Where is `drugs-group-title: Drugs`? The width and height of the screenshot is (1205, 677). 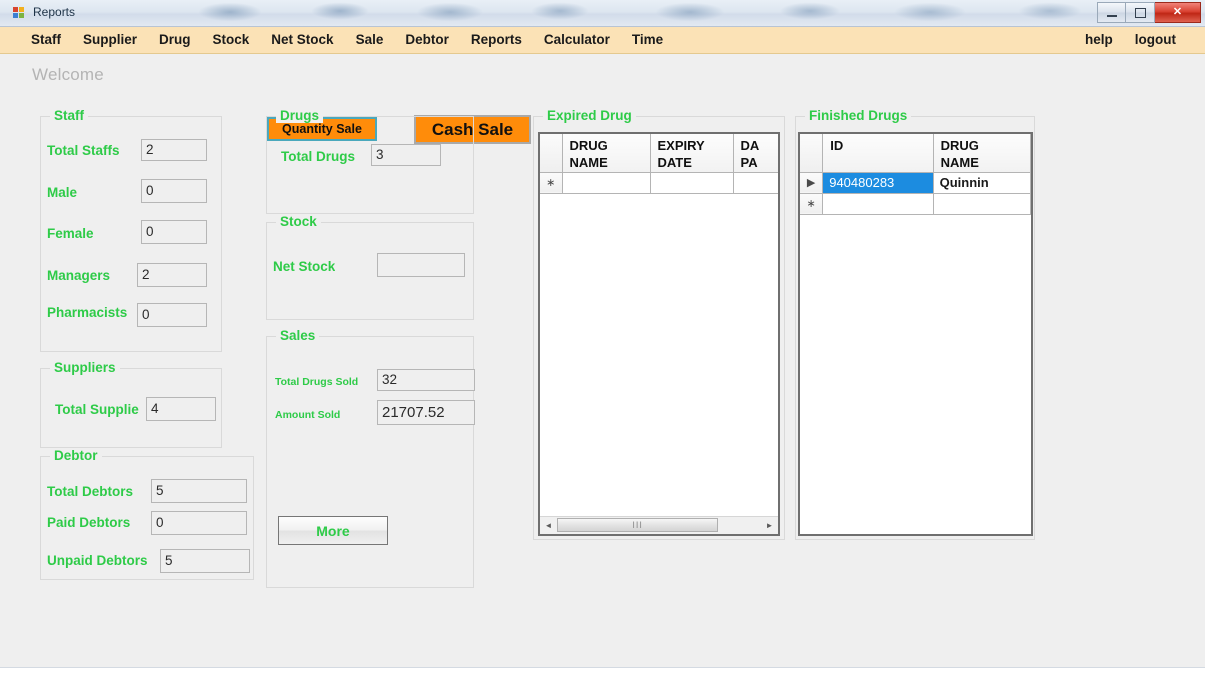
drugs-group-title: Drugs is located at coordinates (300, 115).